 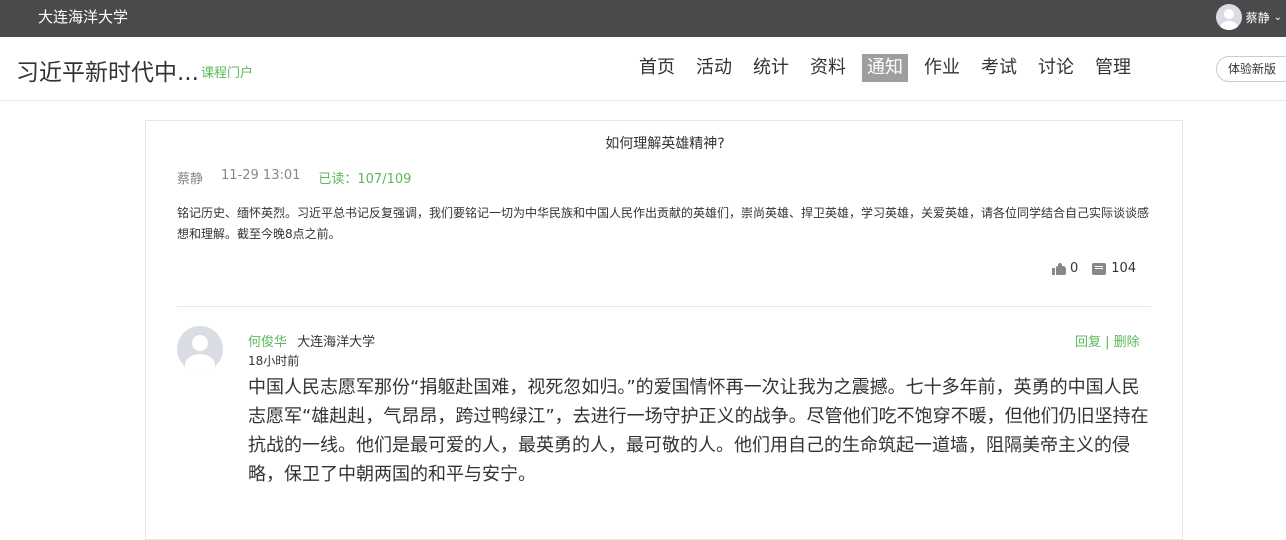 I want to click on tab-homework: 作业, so click(x=942, y=68).